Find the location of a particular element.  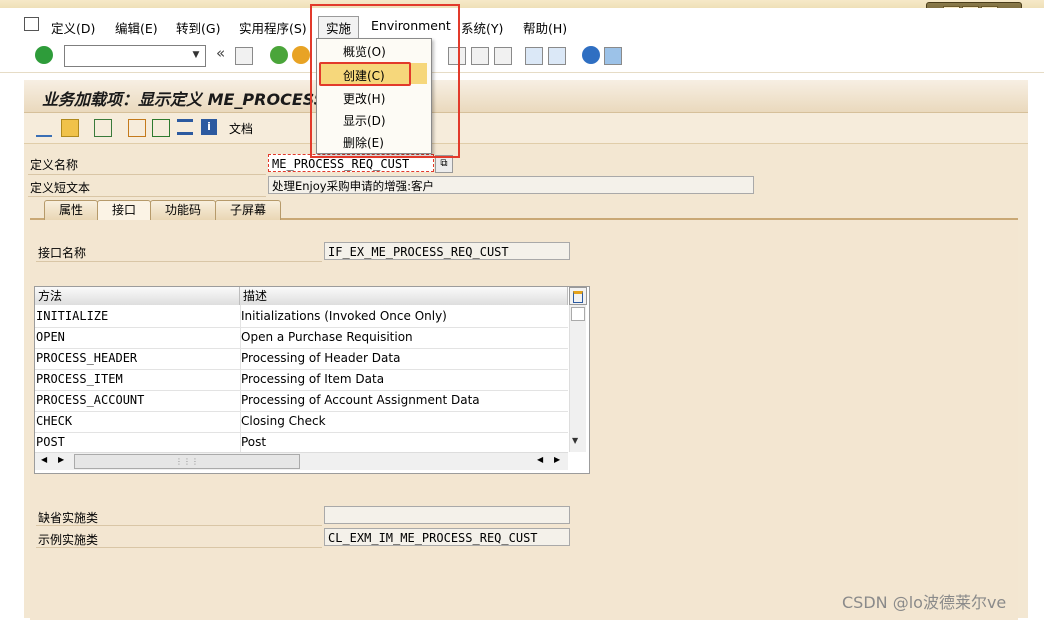

description-cell: Initializations (Invoked Once Only) is located at coordinates (344, 316).